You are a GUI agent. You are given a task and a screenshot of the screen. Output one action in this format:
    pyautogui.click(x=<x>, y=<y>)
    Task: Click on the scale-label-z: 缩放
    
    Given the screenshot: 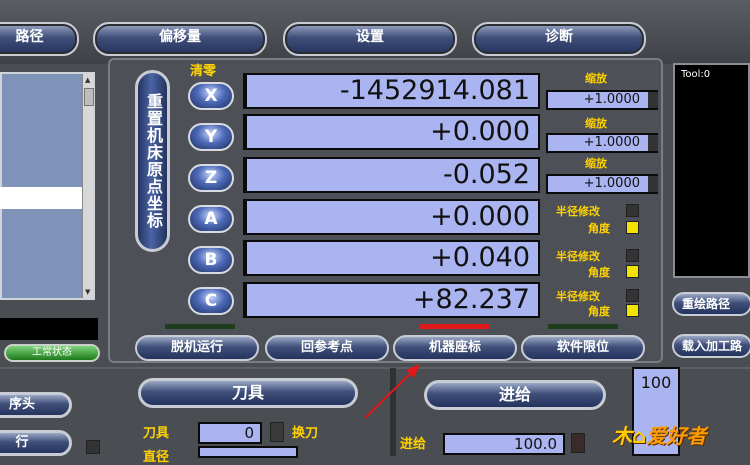 What is the action you would take?
    pyautogui.click(x=596, y=163)
    